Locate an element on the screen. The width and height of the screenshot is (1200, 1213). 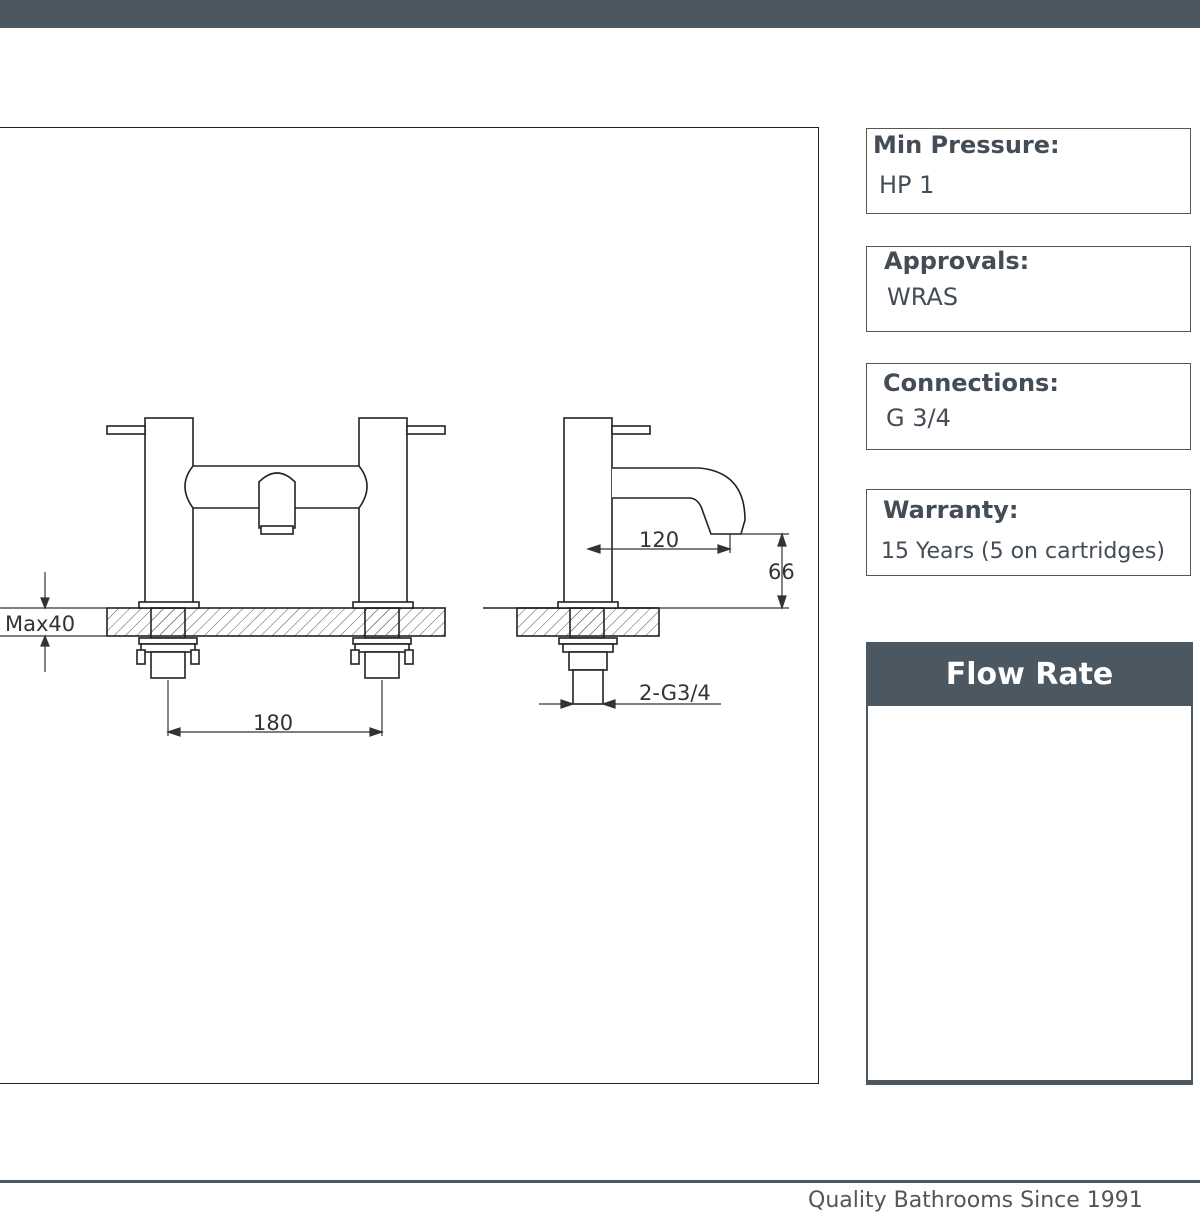
dim-spout-reach: 120 is located at coordinates (659, 540).